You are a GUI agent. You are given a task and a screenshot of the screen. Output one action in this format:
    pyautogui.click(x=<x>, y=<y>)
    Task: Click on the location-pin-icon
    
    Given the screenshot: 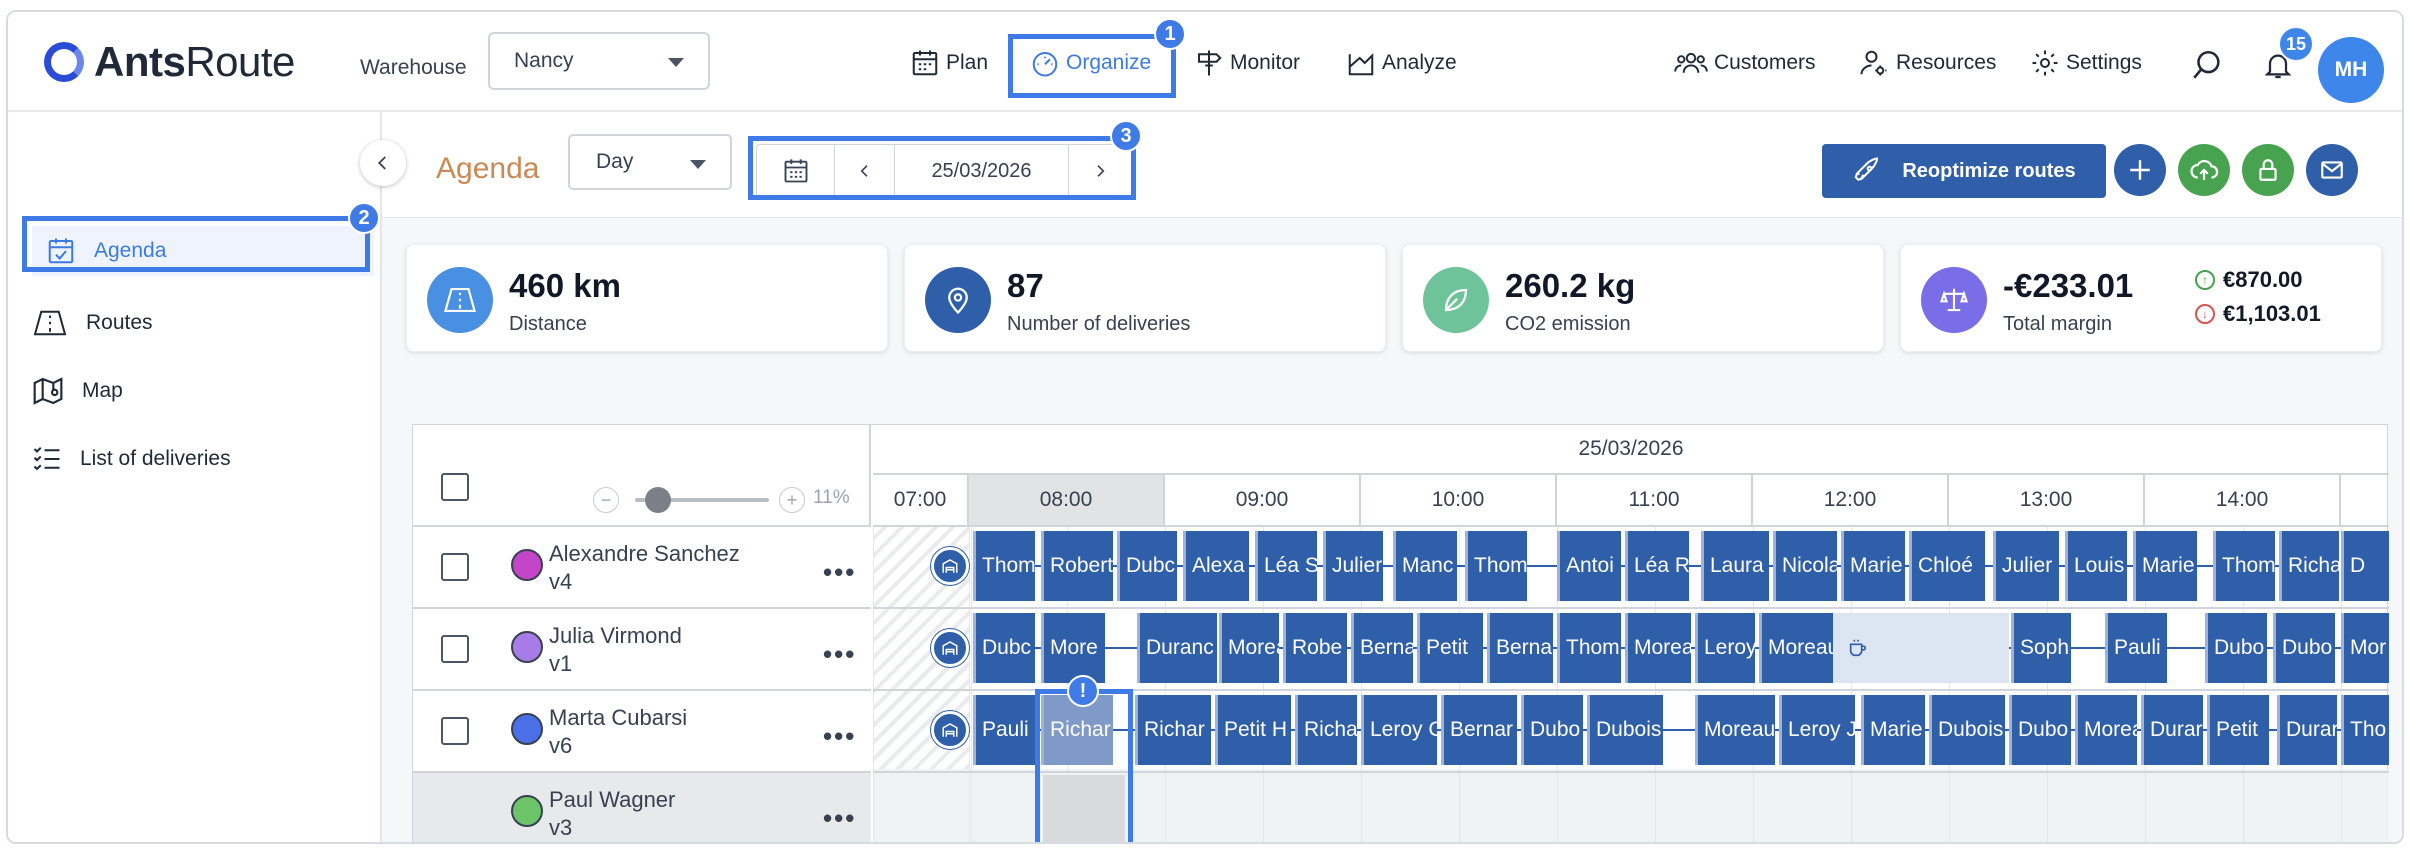 What is the action you would take?
    pyautogui.click(x=958, y=300)
    